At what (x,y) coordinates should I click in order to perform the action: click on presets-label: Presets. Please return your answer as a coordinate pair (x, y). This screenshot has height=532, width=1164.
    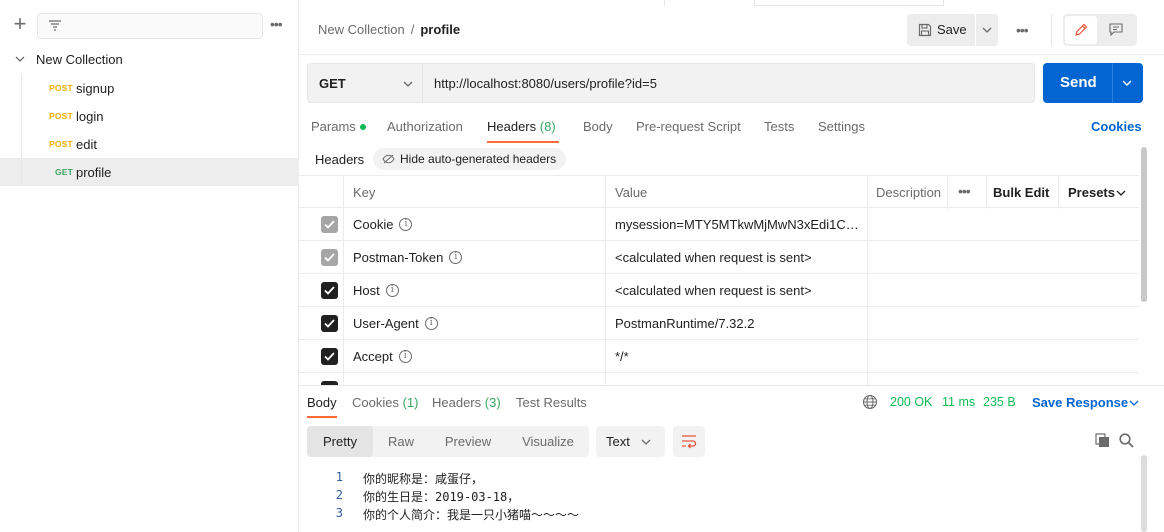
    Looking at the image, I should click on (1091, 192).